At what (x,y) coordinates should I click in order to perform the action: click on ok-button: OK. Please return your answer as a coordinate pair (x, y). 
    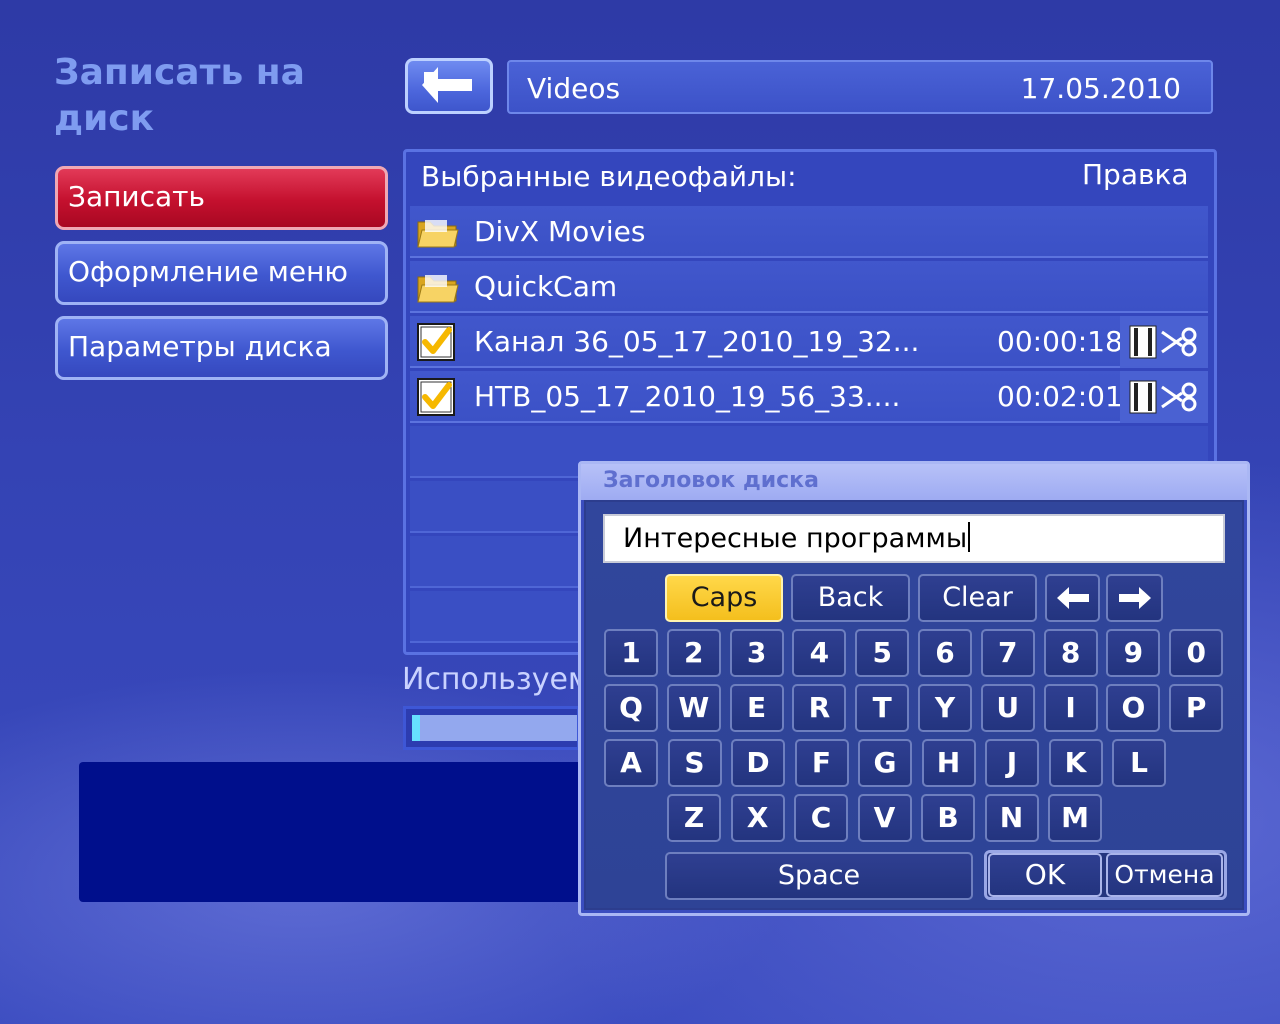
    Looking at the image, I should click on (1045, 875).